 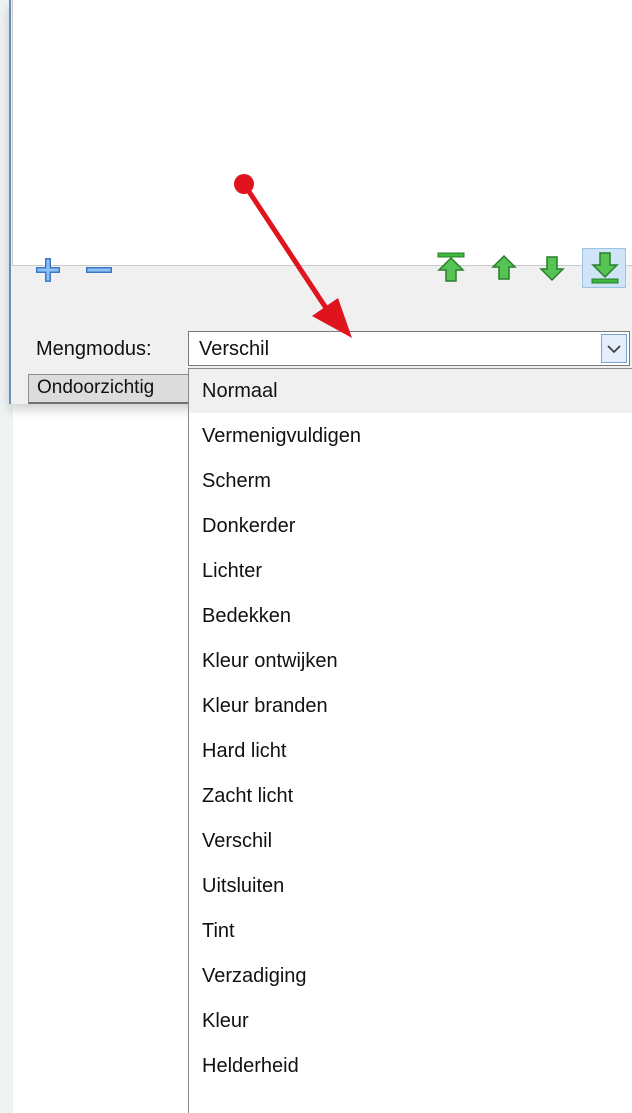 What do you see at coordinates (410, 706) in the screenshot?
I see `option-kleur-branden: Kleur branden` at bounding box center [410, 706].